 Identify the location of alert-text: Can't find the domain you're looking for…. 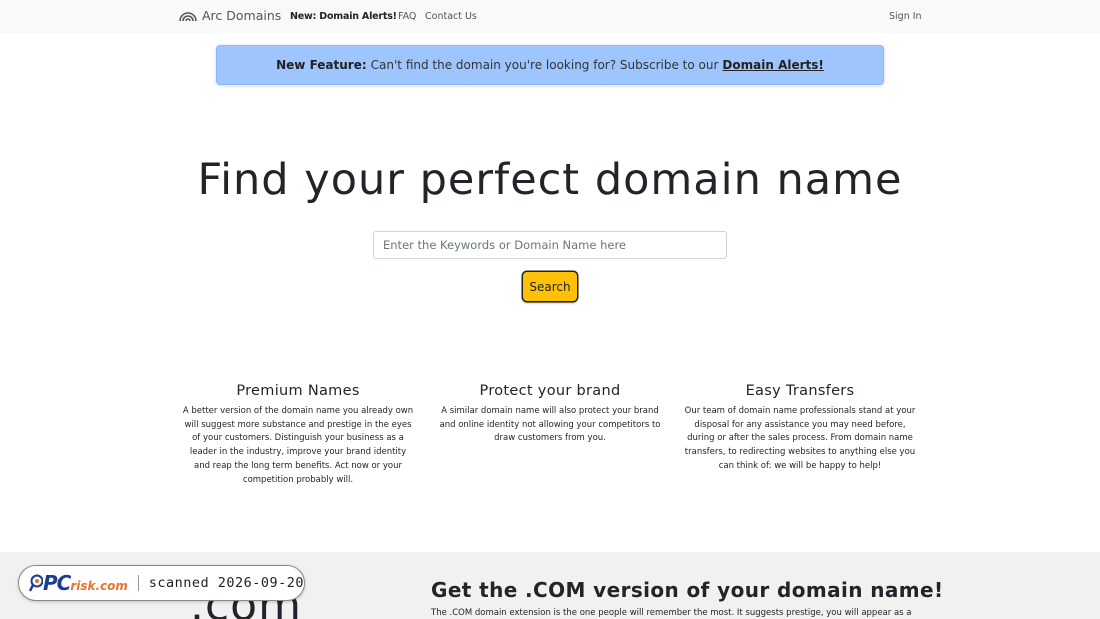
(544, 65).